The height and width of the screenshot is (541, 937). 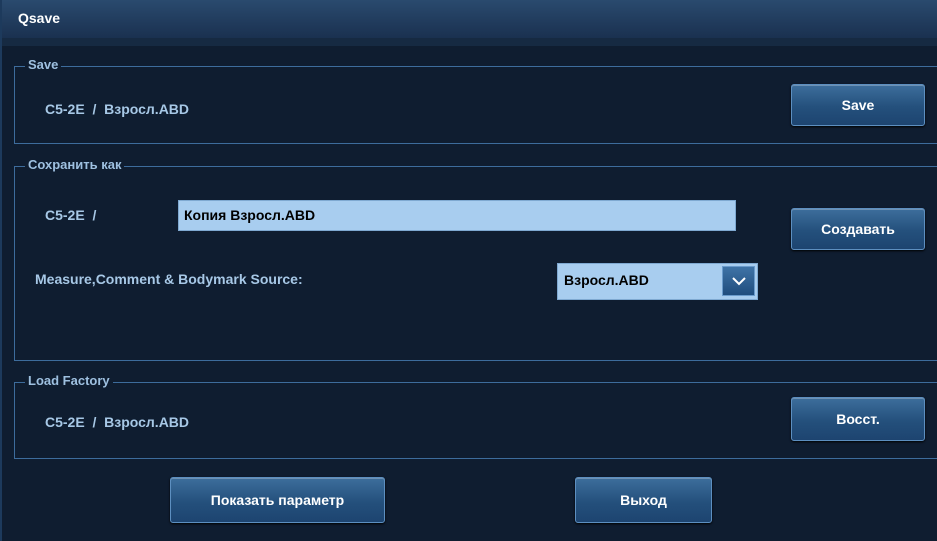 What do you see at coordinates (469, 42) in the screenshot?
I see `title-bar-shadow` at bounding box center [469, 42].